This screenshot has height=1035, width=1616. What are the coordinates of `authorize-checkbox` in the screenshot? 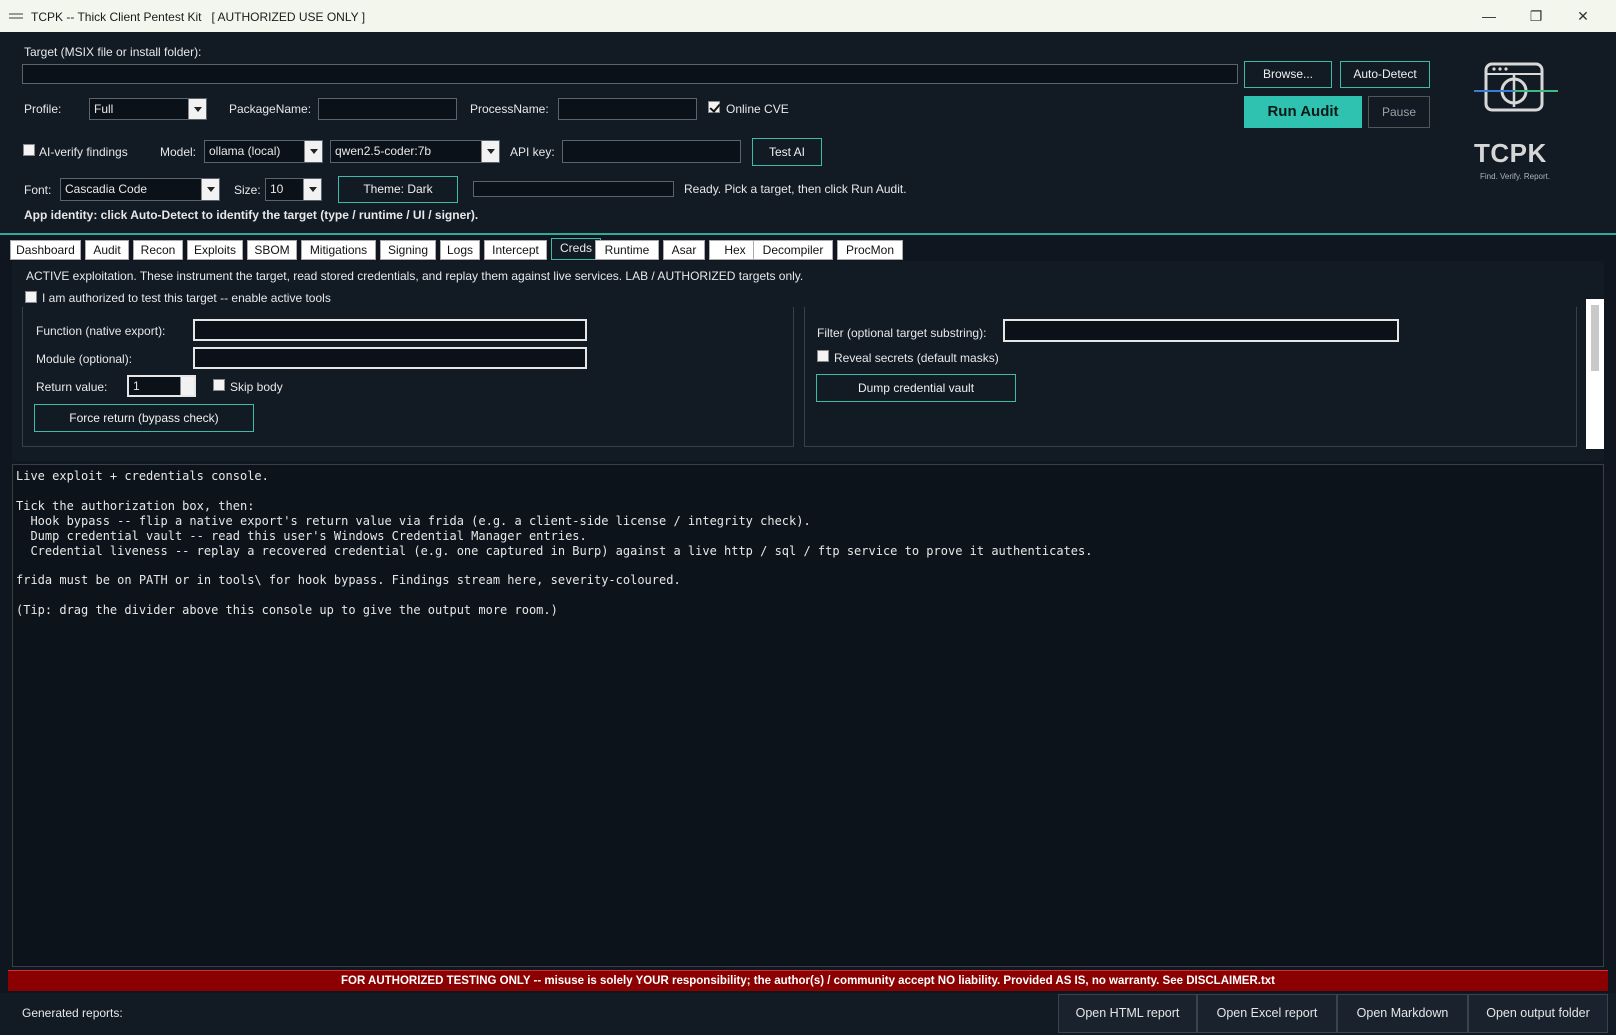 It's located at (31, 297).